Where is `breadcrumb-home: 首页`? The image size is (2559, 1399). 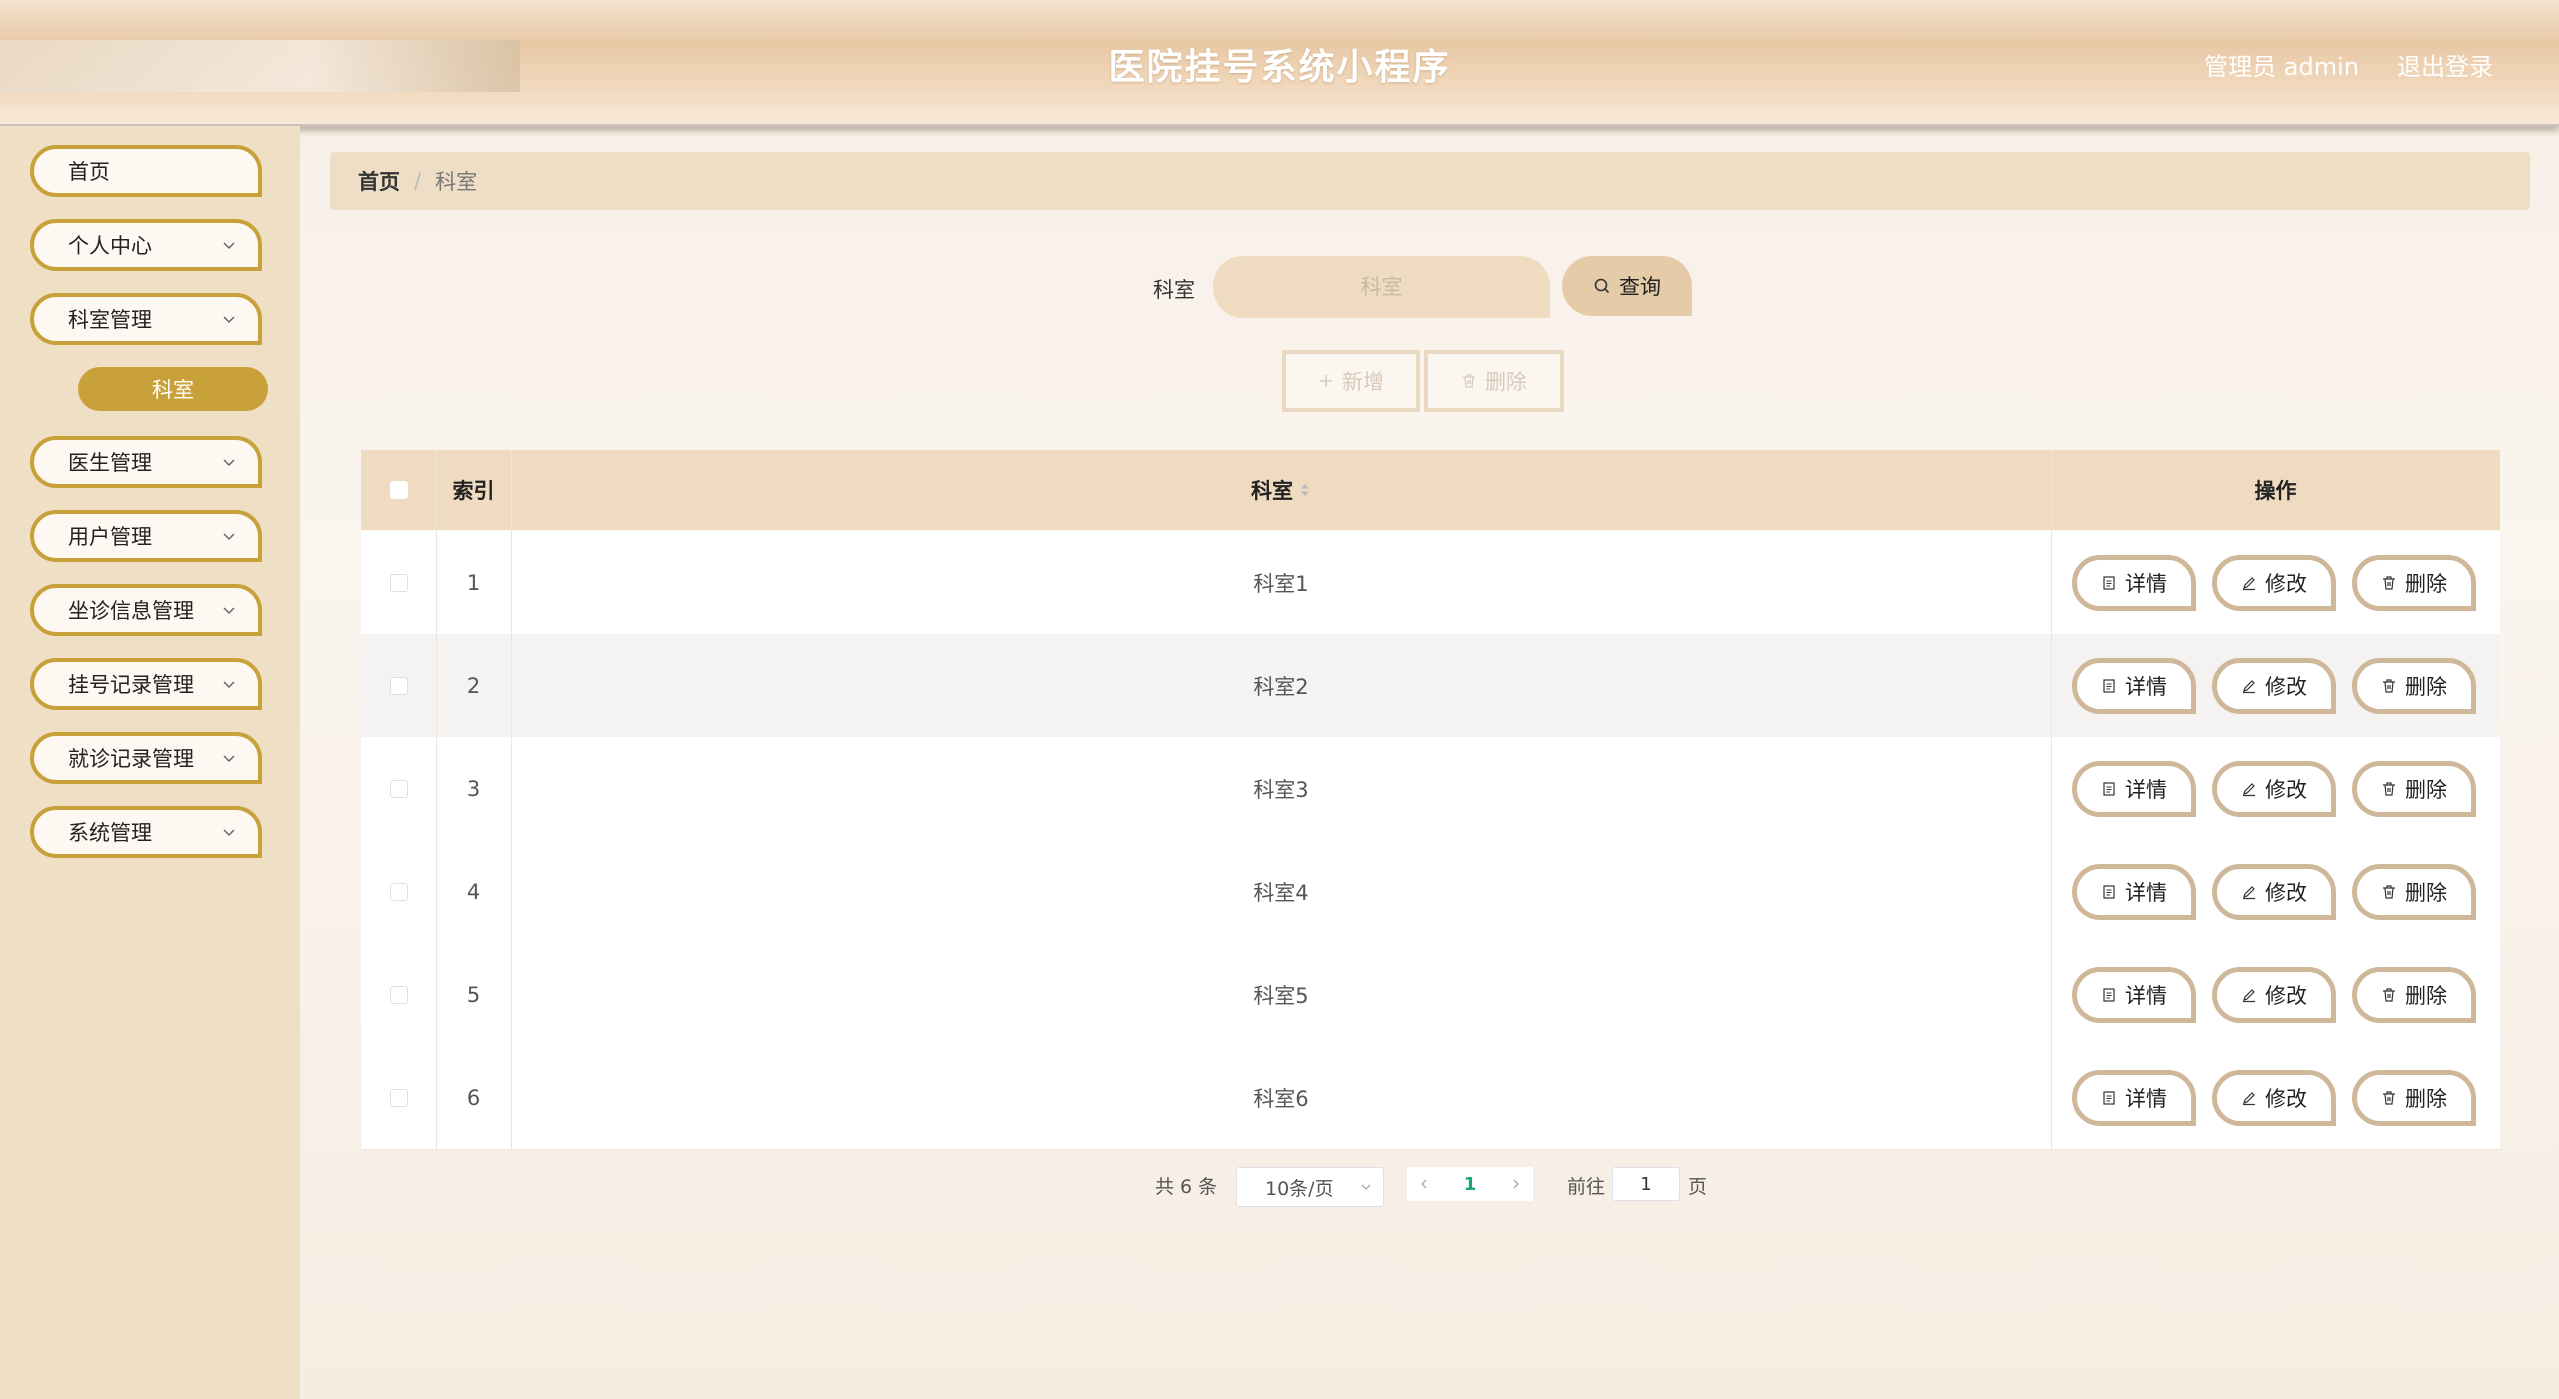
breadcrumb-home: 首页 is located at coordinates (379, 181).